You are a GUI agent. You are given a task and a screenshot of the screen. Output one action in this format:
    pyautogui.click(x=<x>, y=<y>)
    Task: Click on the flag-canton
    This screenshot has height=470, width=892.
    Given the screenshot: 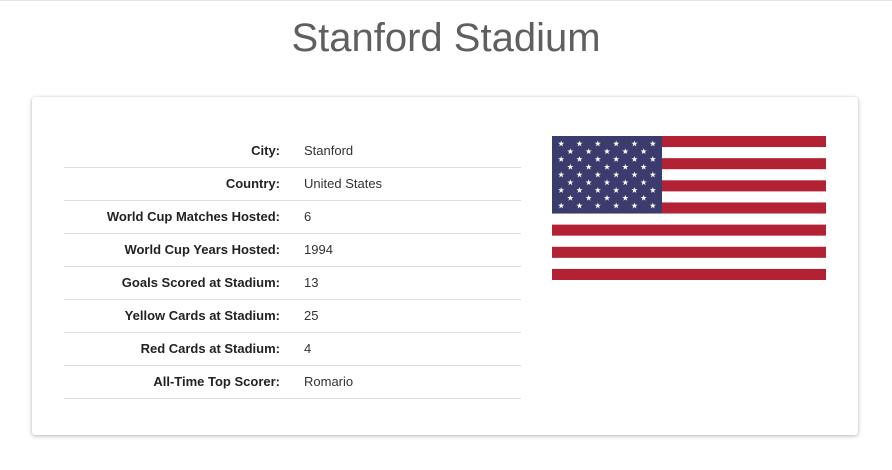 What is the action you would take?
    pyautogui.click(x=607, y=175)
    